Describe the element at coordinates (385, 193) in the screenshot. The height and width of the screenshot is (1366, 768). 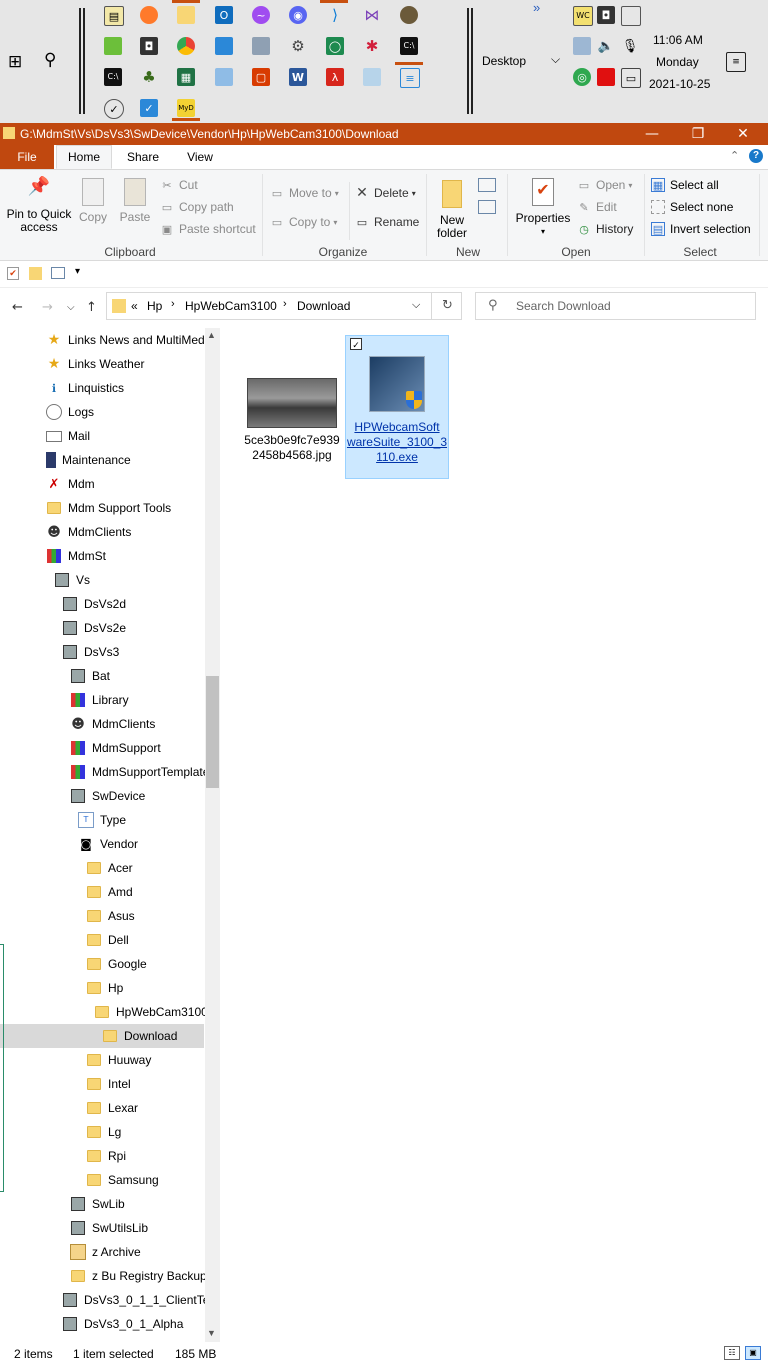
I see `delete-button: ✕ Delete ▾` at that location.